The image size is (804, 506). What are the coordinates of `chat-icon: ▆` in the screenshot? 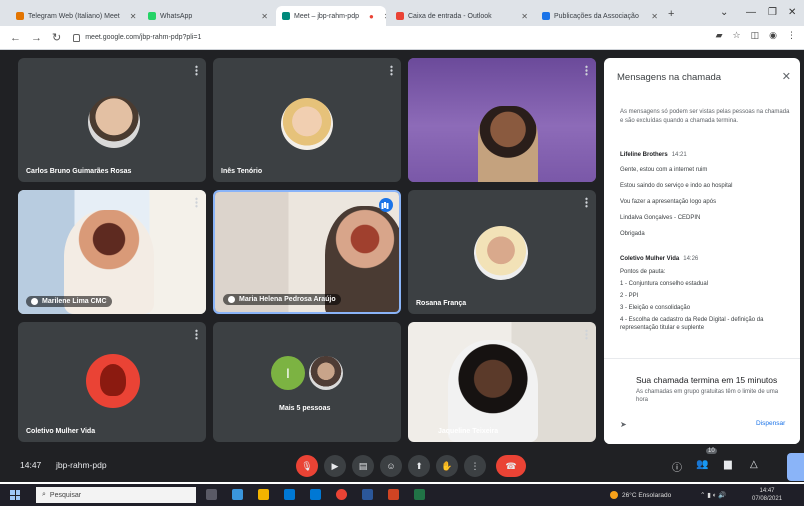 It's located at (728, 464).